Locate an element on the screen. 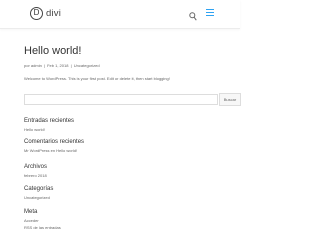 The image size is (320, 240). logo-text: divi is located at coordinates (54, 13).